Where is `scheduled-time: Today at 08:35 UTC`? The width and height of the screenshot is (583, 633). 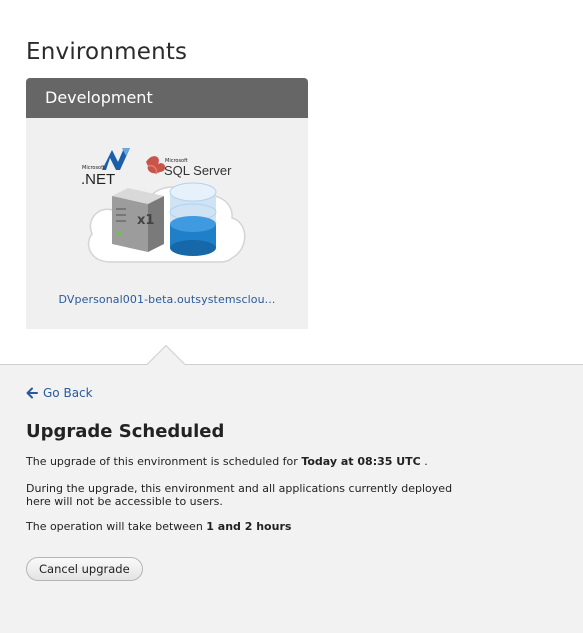
scheduled-time: Today at 08:35 UTC is located at coordinates (361, 461).